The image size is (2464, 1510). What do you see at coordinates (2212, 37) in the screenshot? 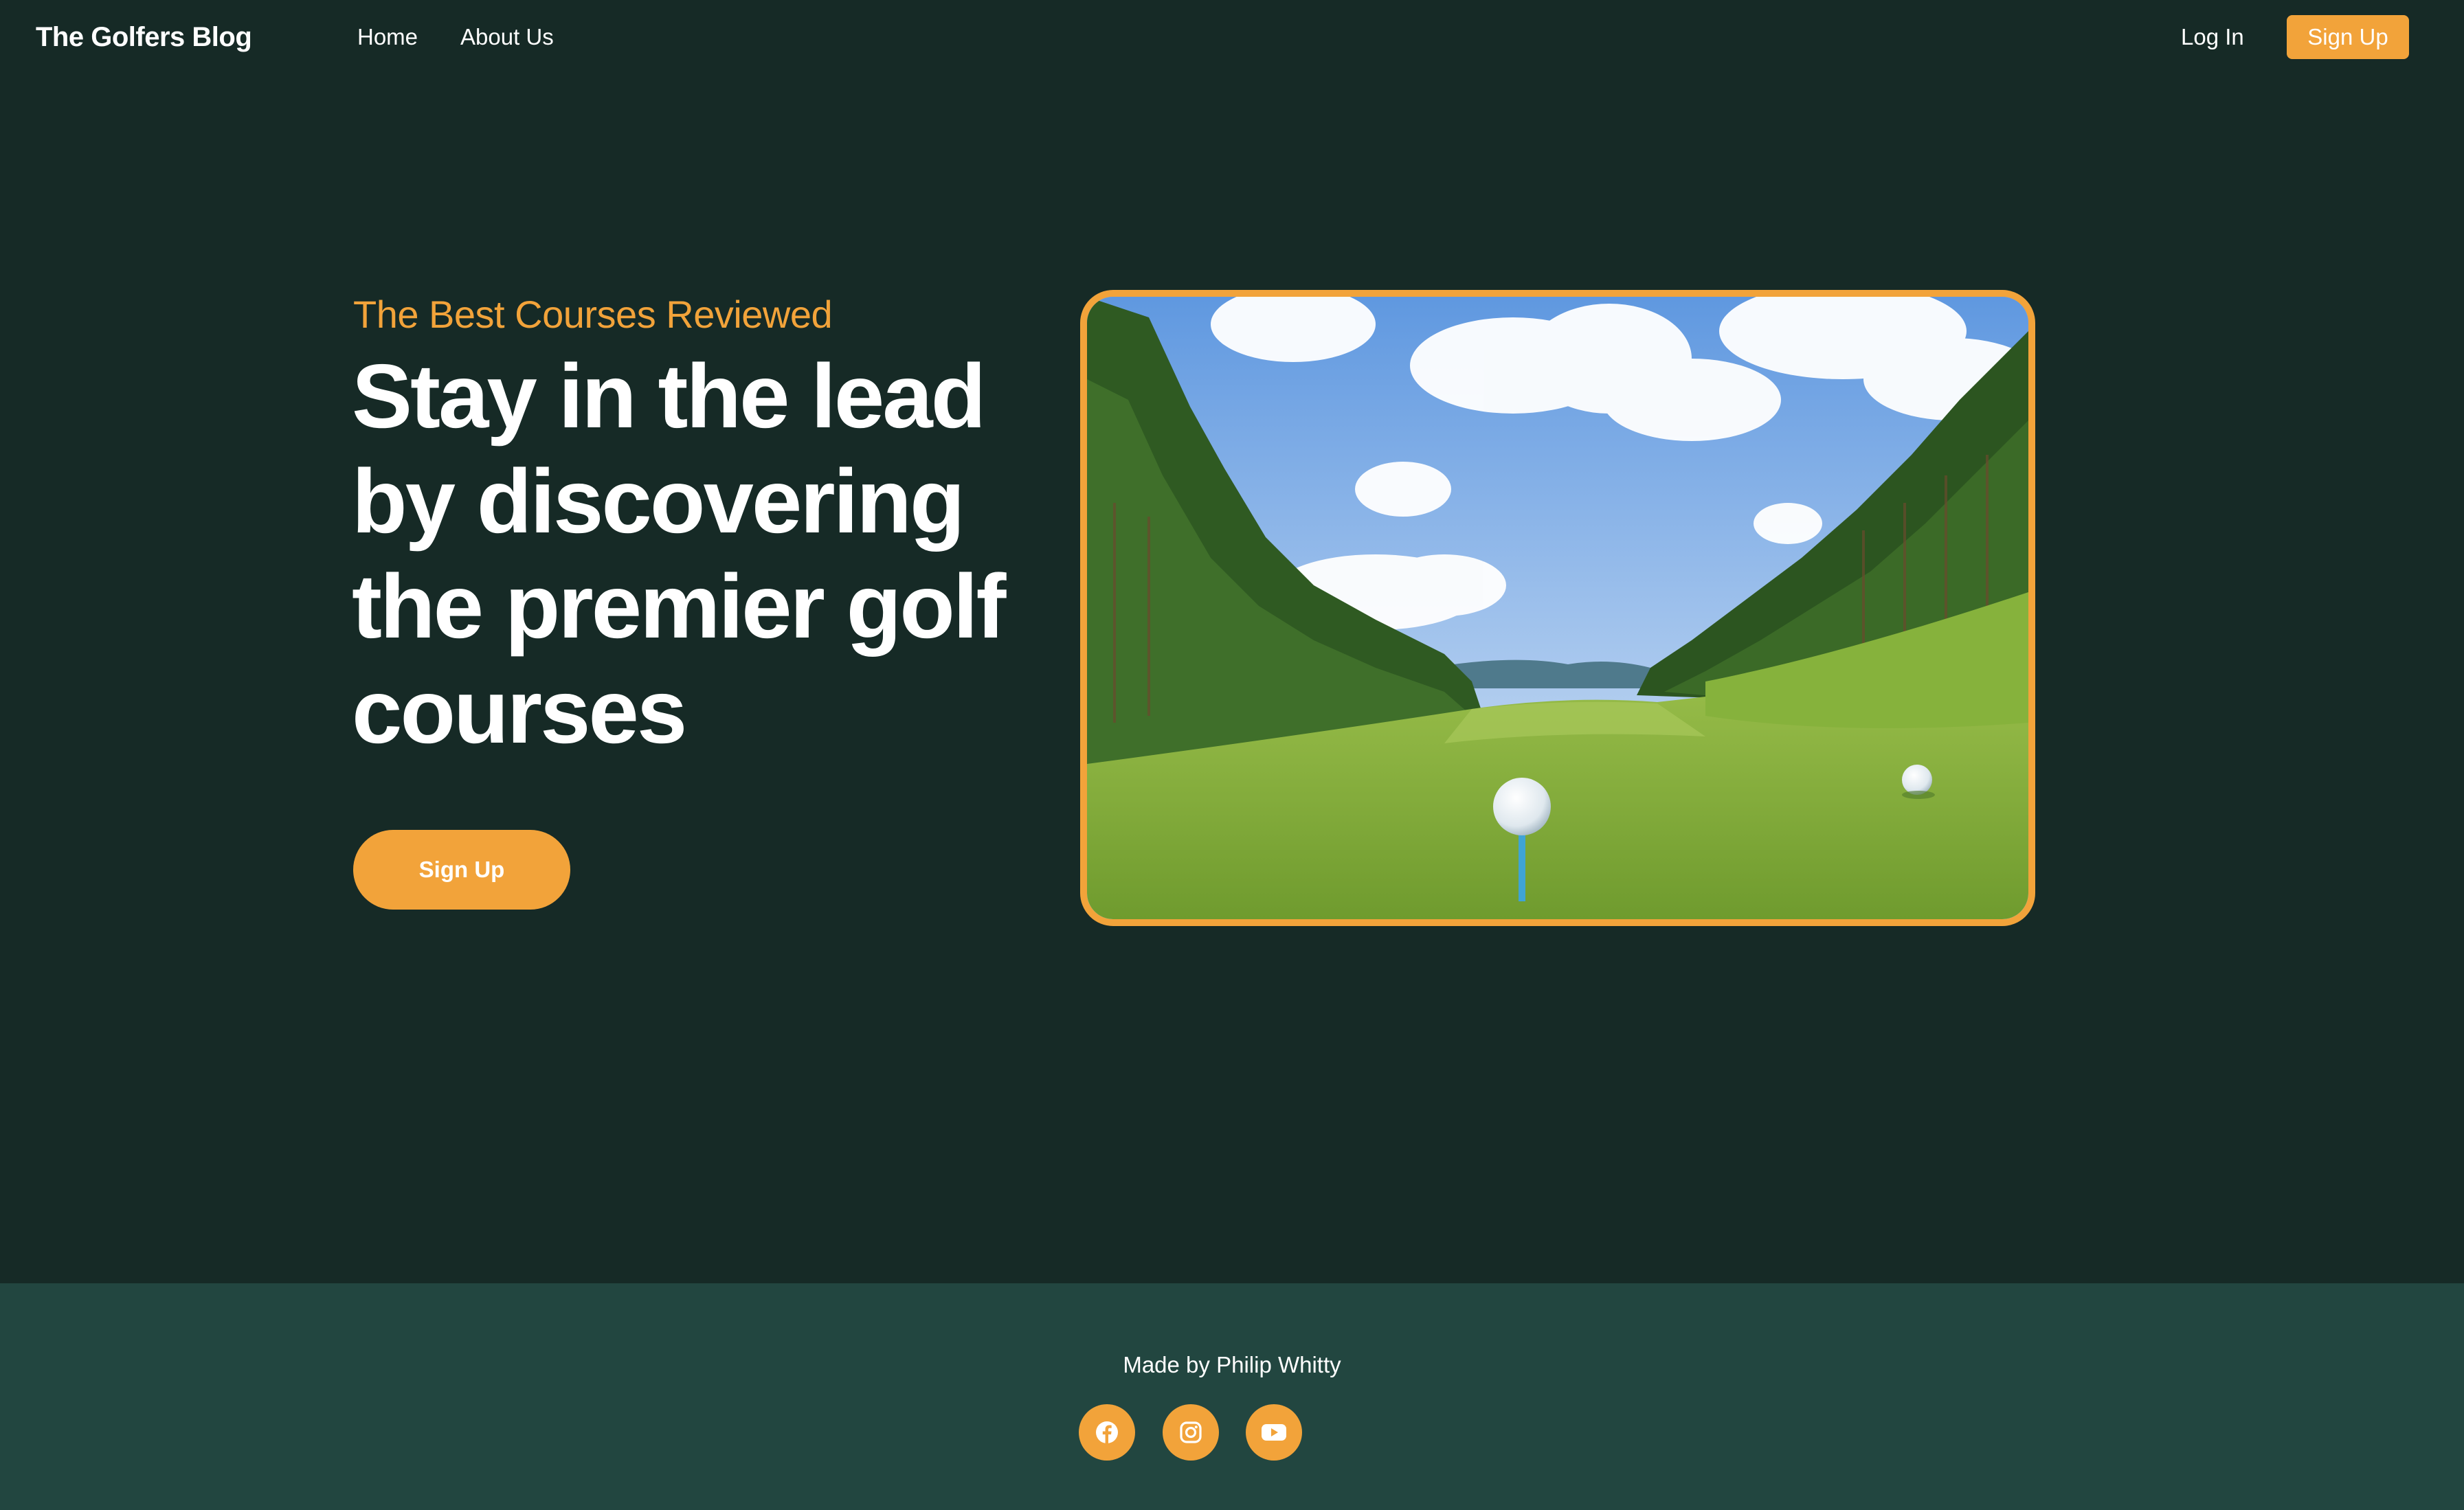
I see `login-link: Log In` at bounding box center [2212, 37].